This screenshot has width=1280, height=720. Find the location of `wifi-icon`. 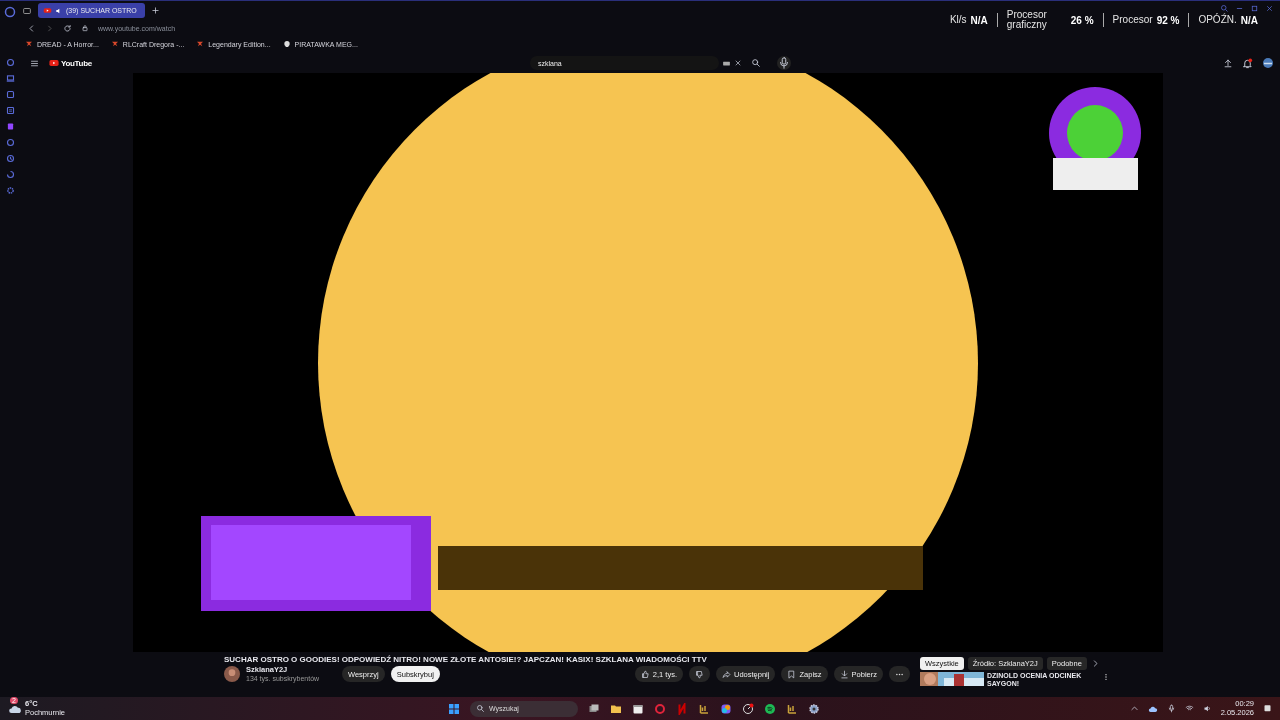

wifi-icon is located at coordinates (1189, 708).